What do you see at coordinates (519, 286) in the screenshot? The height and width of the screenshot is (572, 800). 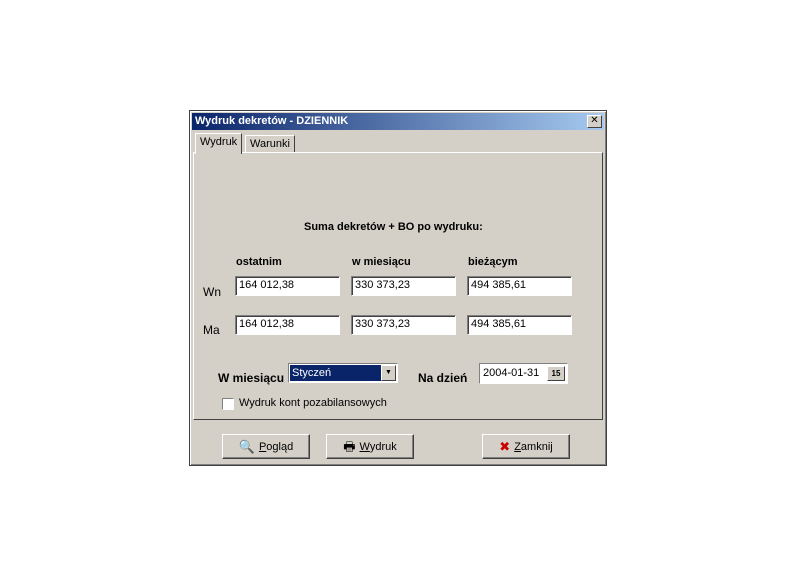 I see `wn-biezacym-field: 494 385,61` at bounding box center [519, 286].